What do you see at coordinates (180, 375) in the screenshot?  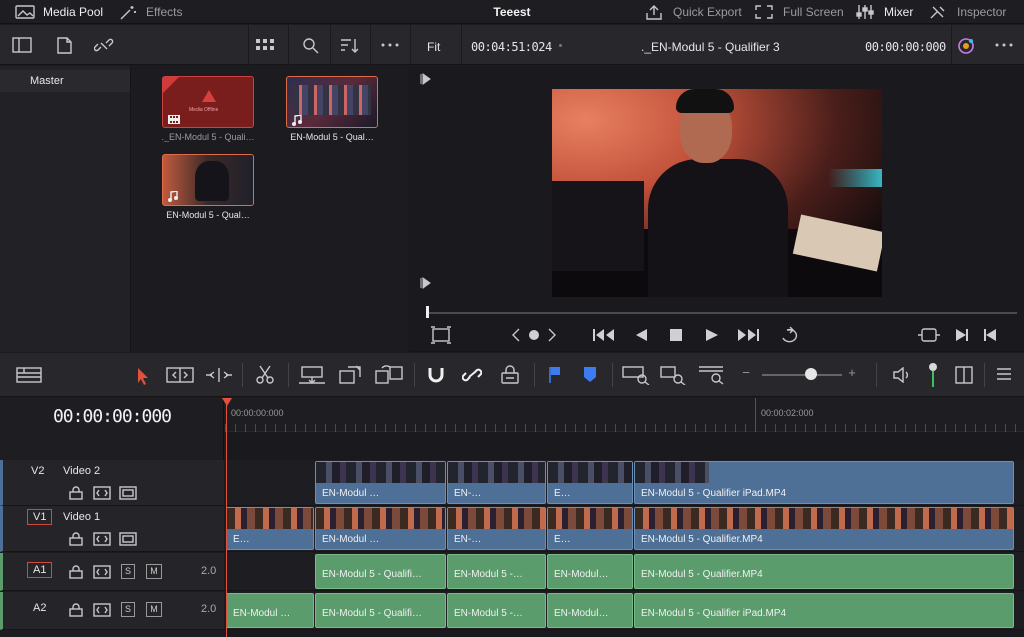 I see `trim-edit-icon` at bounding box center [180, 375].